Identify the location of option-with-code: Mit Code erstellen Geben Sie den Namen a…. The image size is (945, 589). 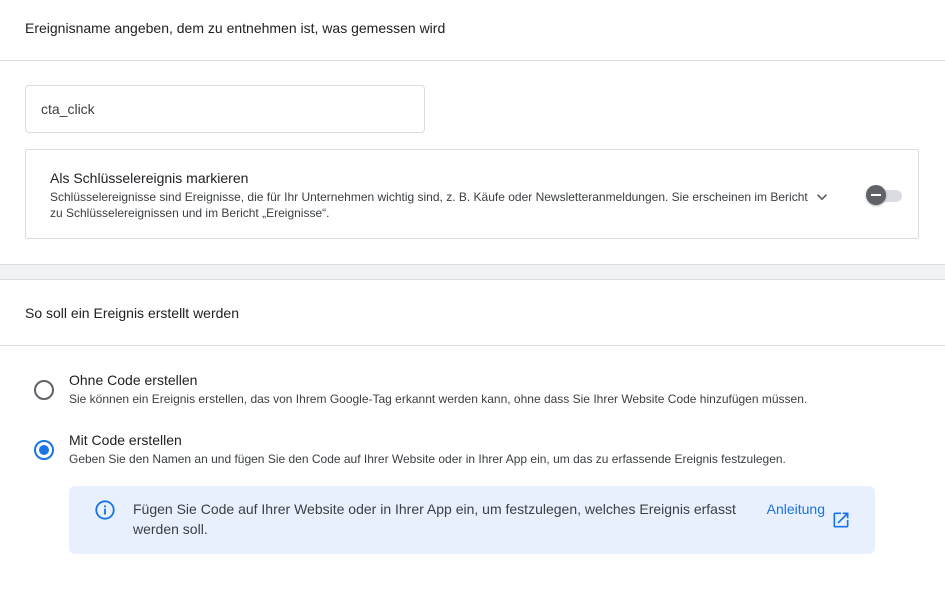
(474, 452).